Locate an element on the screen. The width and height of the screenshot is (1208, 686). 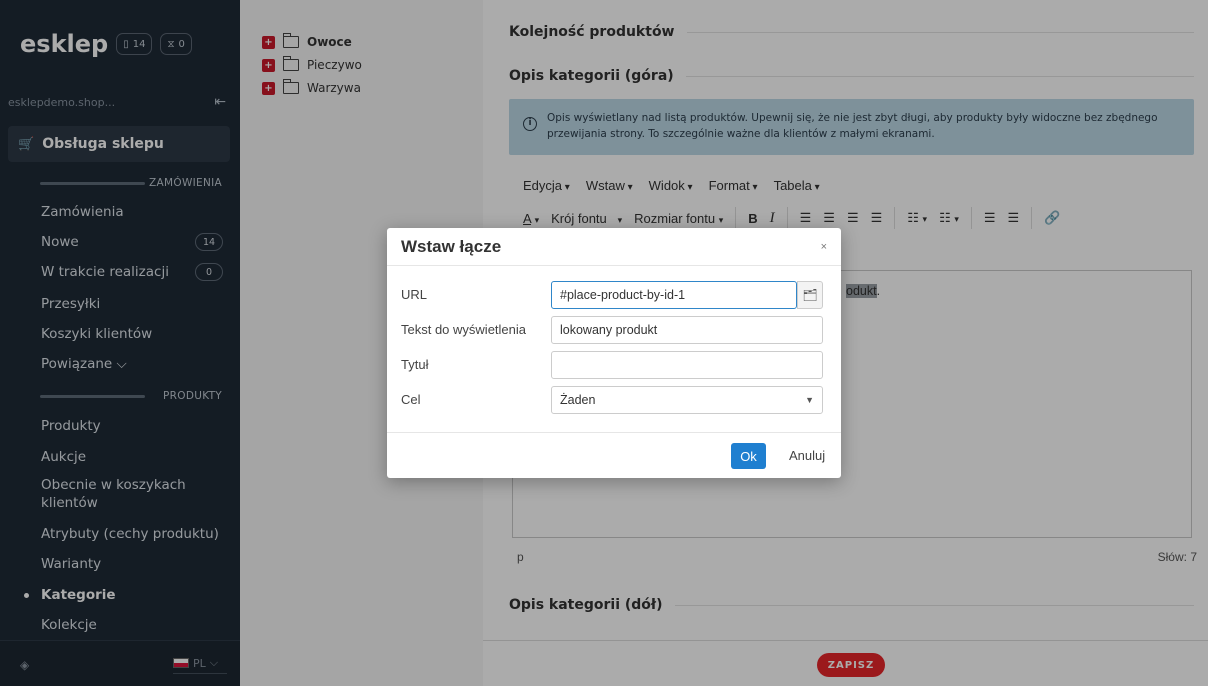
dialog-footer: Ok Anuluj is located at coordinates (614, 455).